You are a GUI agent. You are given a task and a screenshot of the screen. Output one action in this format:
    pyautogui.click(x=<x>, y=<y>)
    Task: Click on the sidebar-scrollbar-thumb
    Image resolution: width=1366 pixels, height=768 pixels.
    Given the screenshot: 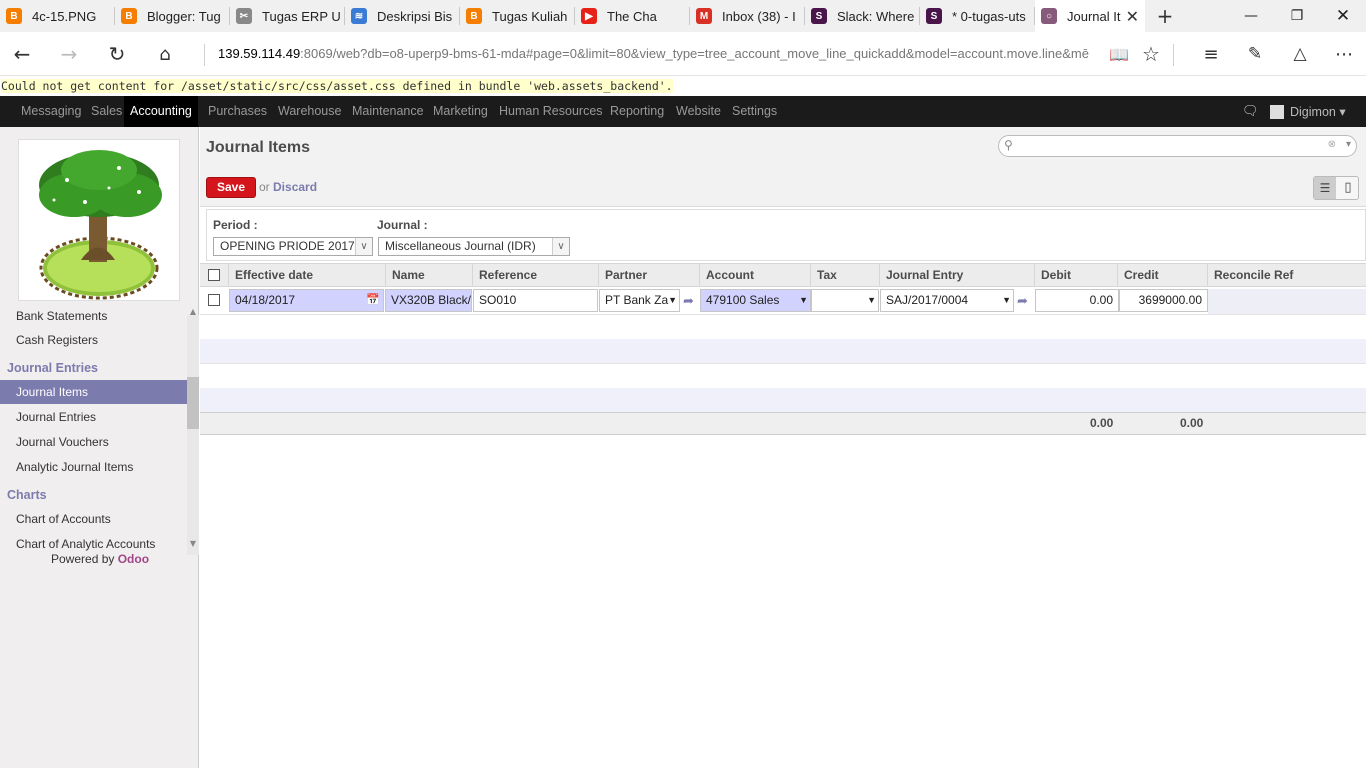 What is the action you would take?
    pyautogui.click(x=193, y=403)
    